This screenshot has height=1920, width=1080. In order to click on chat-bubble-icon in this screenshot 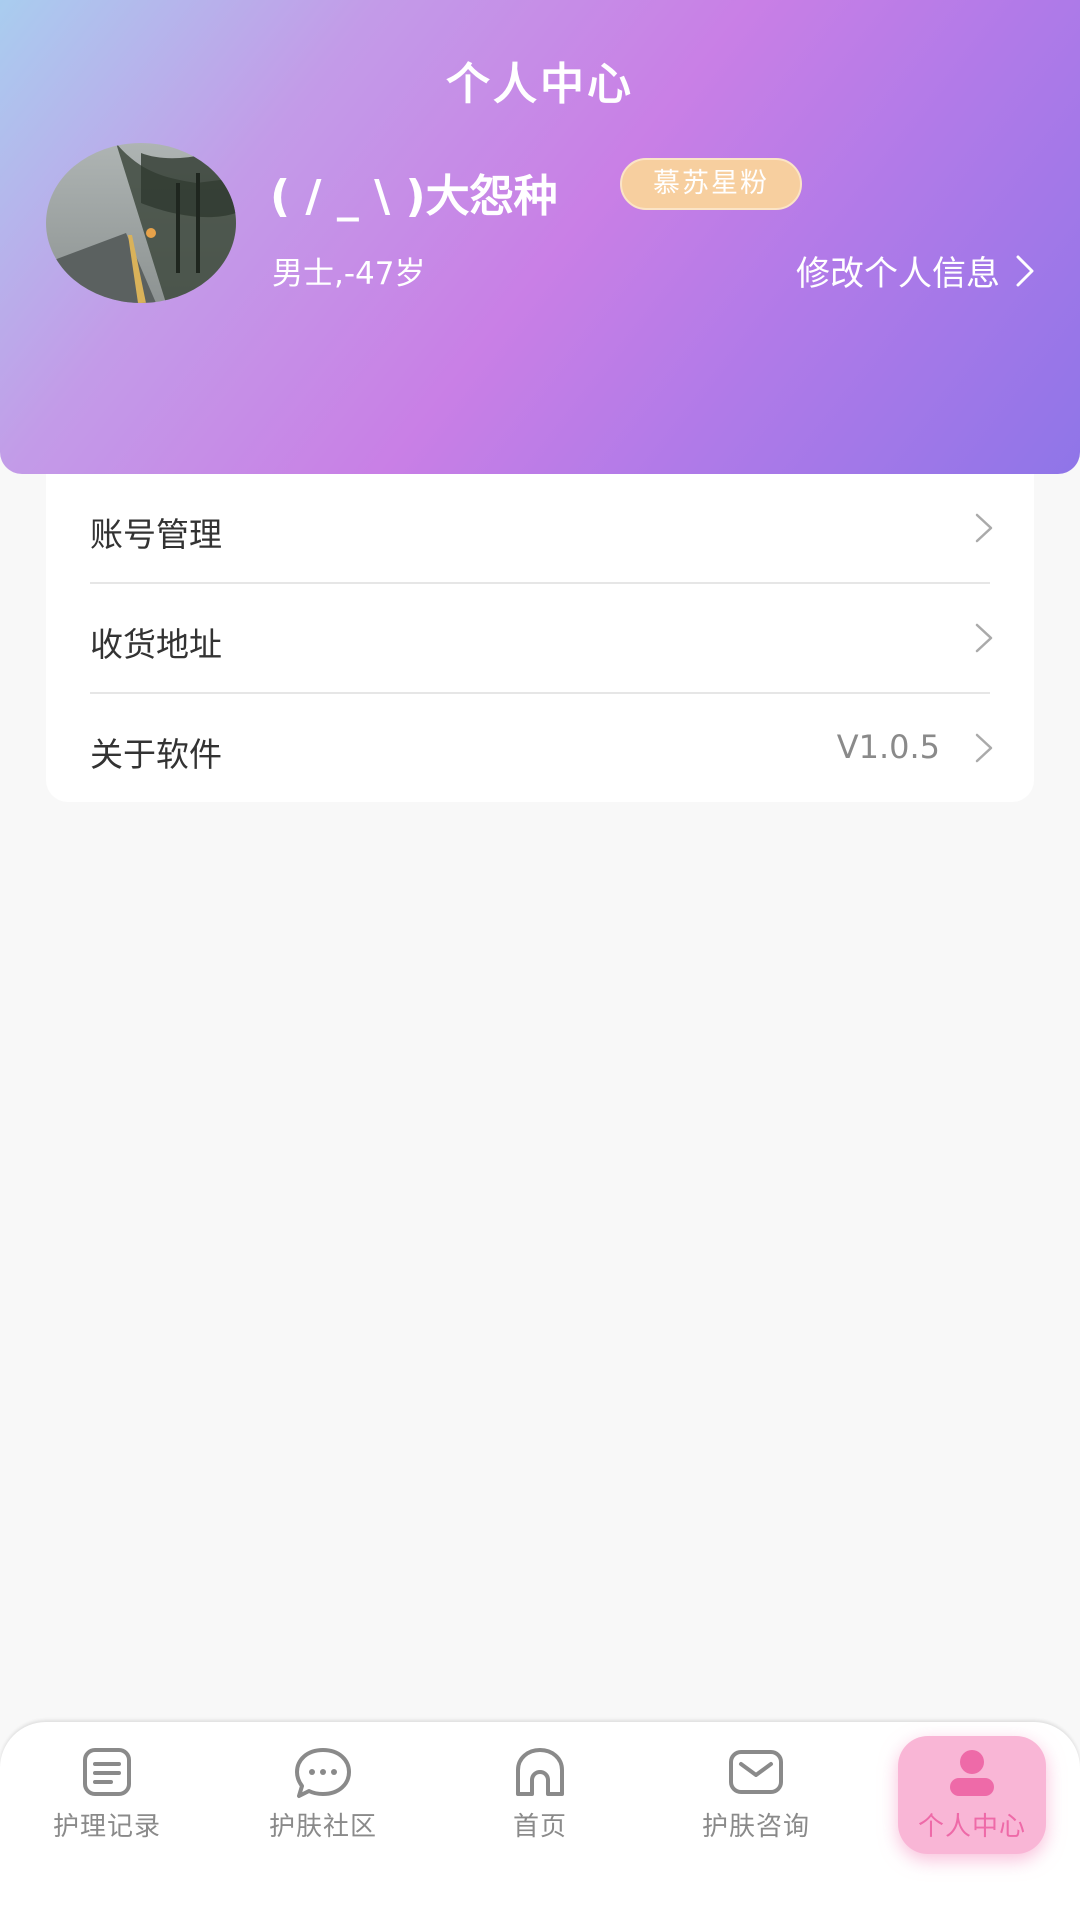, I will do `click(323, 1773)`.